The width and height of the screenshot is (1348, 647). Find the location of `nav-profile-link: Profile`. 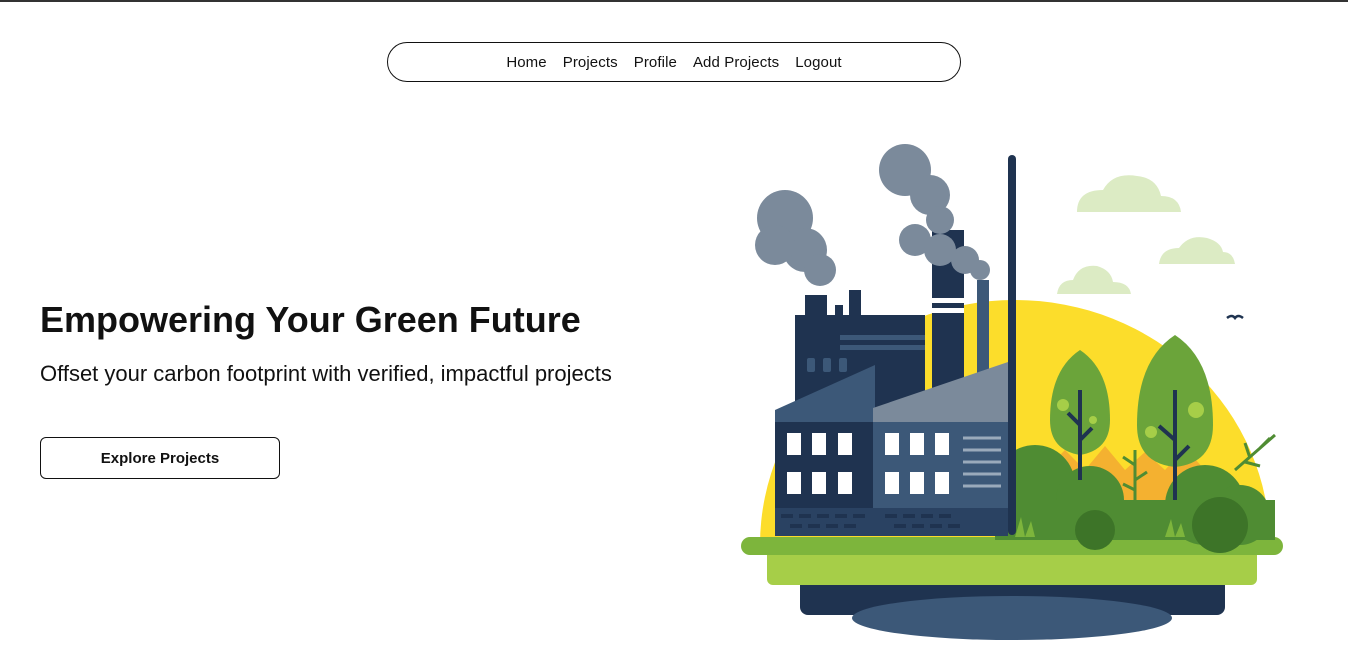

nav-profile-link: Profile is located at coordinates (655, 62).